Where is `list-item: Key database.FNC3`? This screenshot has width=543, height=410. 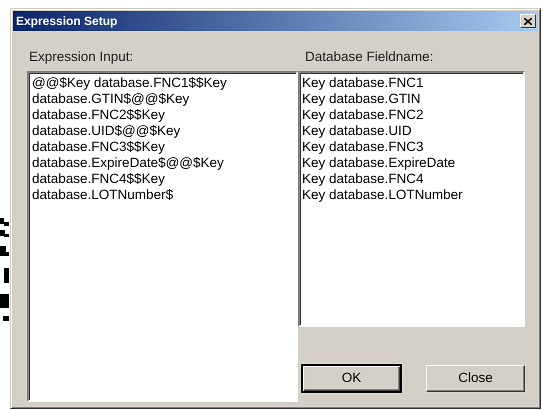 list-item: Key database.FNC3 is located at coordinates (411, 147).